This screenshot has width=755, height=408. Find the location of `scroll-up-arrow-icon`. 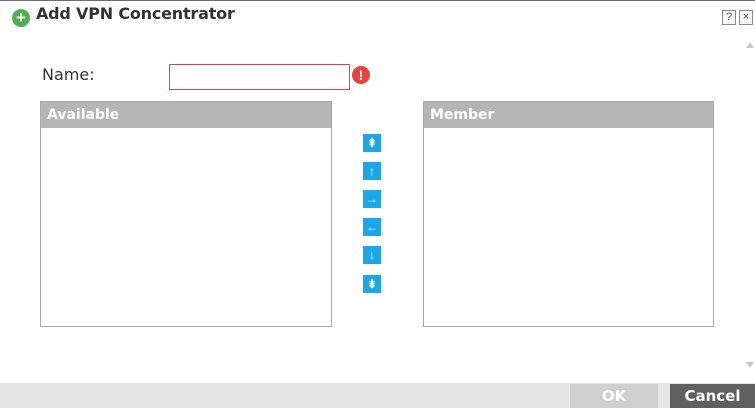

scroll-up-arrow-icon is located at coordinates (750, 45).